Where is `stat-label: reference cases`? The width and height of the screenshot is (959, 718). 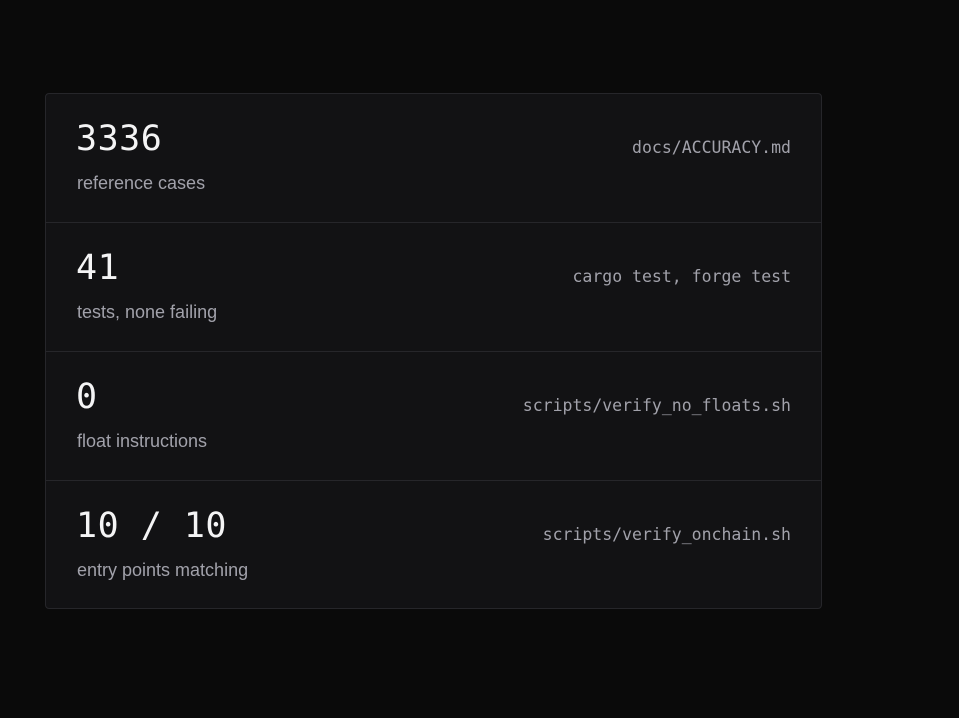 stat-label: reference cases is located at coordinates (141, 183).